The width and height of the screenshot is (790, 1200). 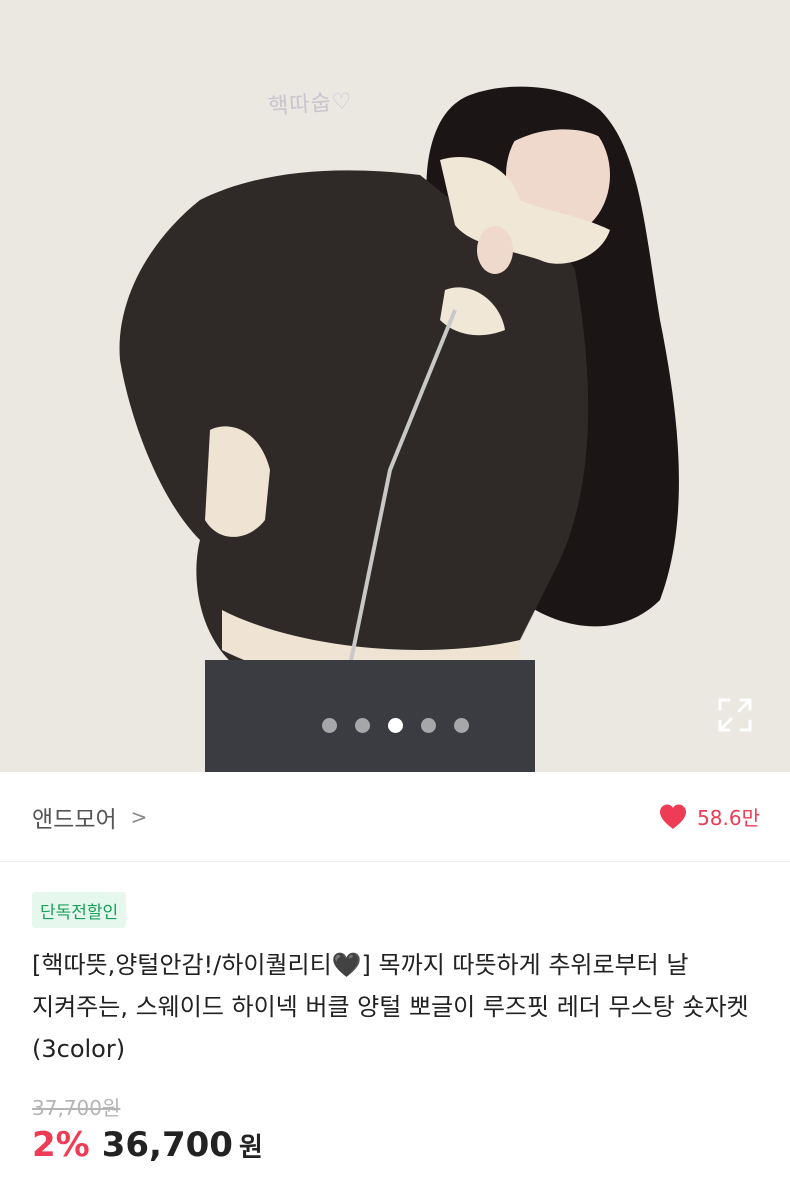 What do you see at coordinates (395, 817) in the screenshot?
I see `store-row: 앤드모어 > 58.6만` at bounding box center [395, 817].